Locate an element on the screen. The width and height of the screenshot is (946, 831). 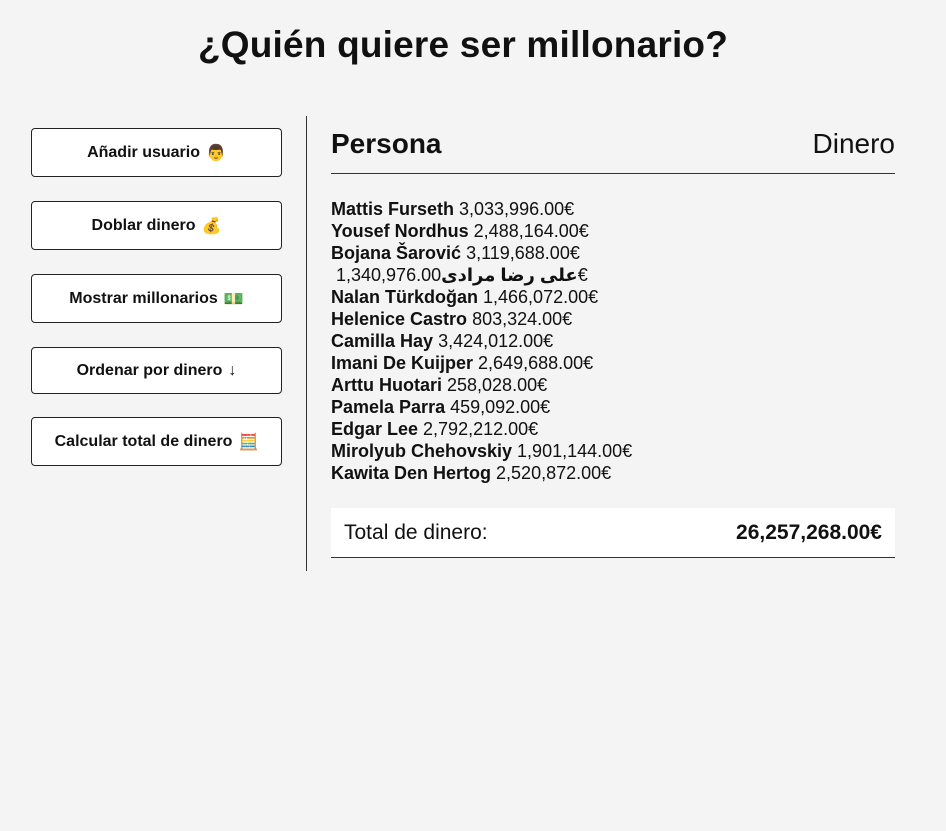
total-row: Total de dinero: 26,257,268.00€ is located at coordinates (613, 533).